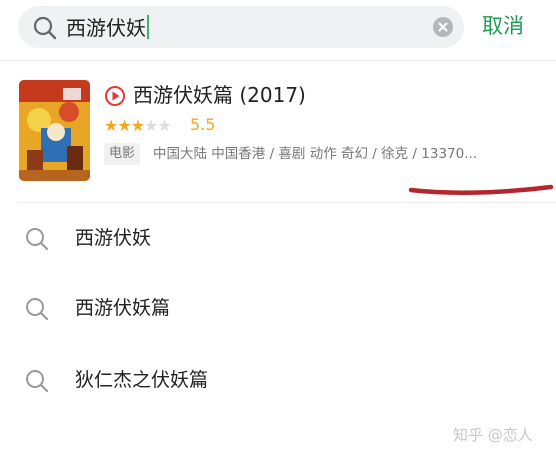 The height and width of the screenshot is (457, 556). I want to click on suggestion-label: 狄仁杰之伏妖篇, so click(142, 380).